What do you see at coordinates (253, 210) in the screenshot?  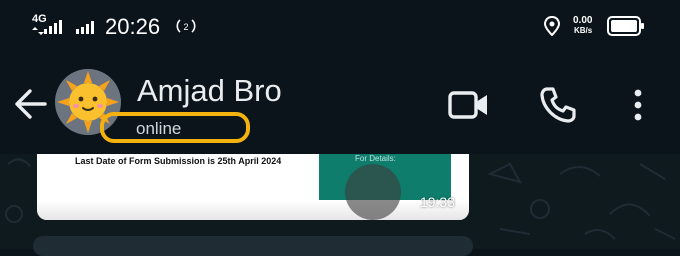 I see `bubble-shade` at bounding box center [253, 210].